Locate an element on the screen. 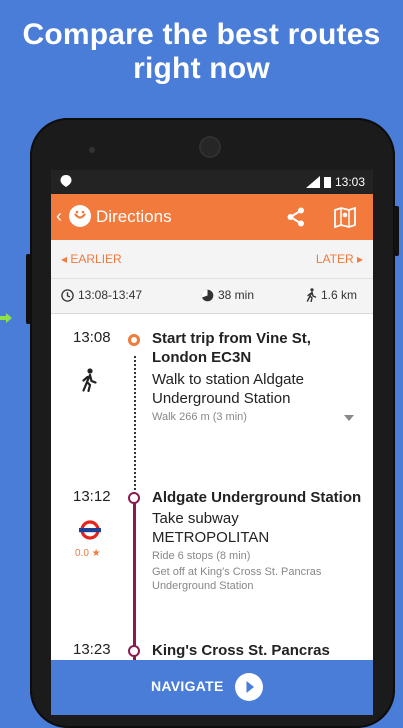 The width and height of the screenshot is (403, 728). step-detail: Walk 266 m (3 min) is located at coordinates (199, 417).